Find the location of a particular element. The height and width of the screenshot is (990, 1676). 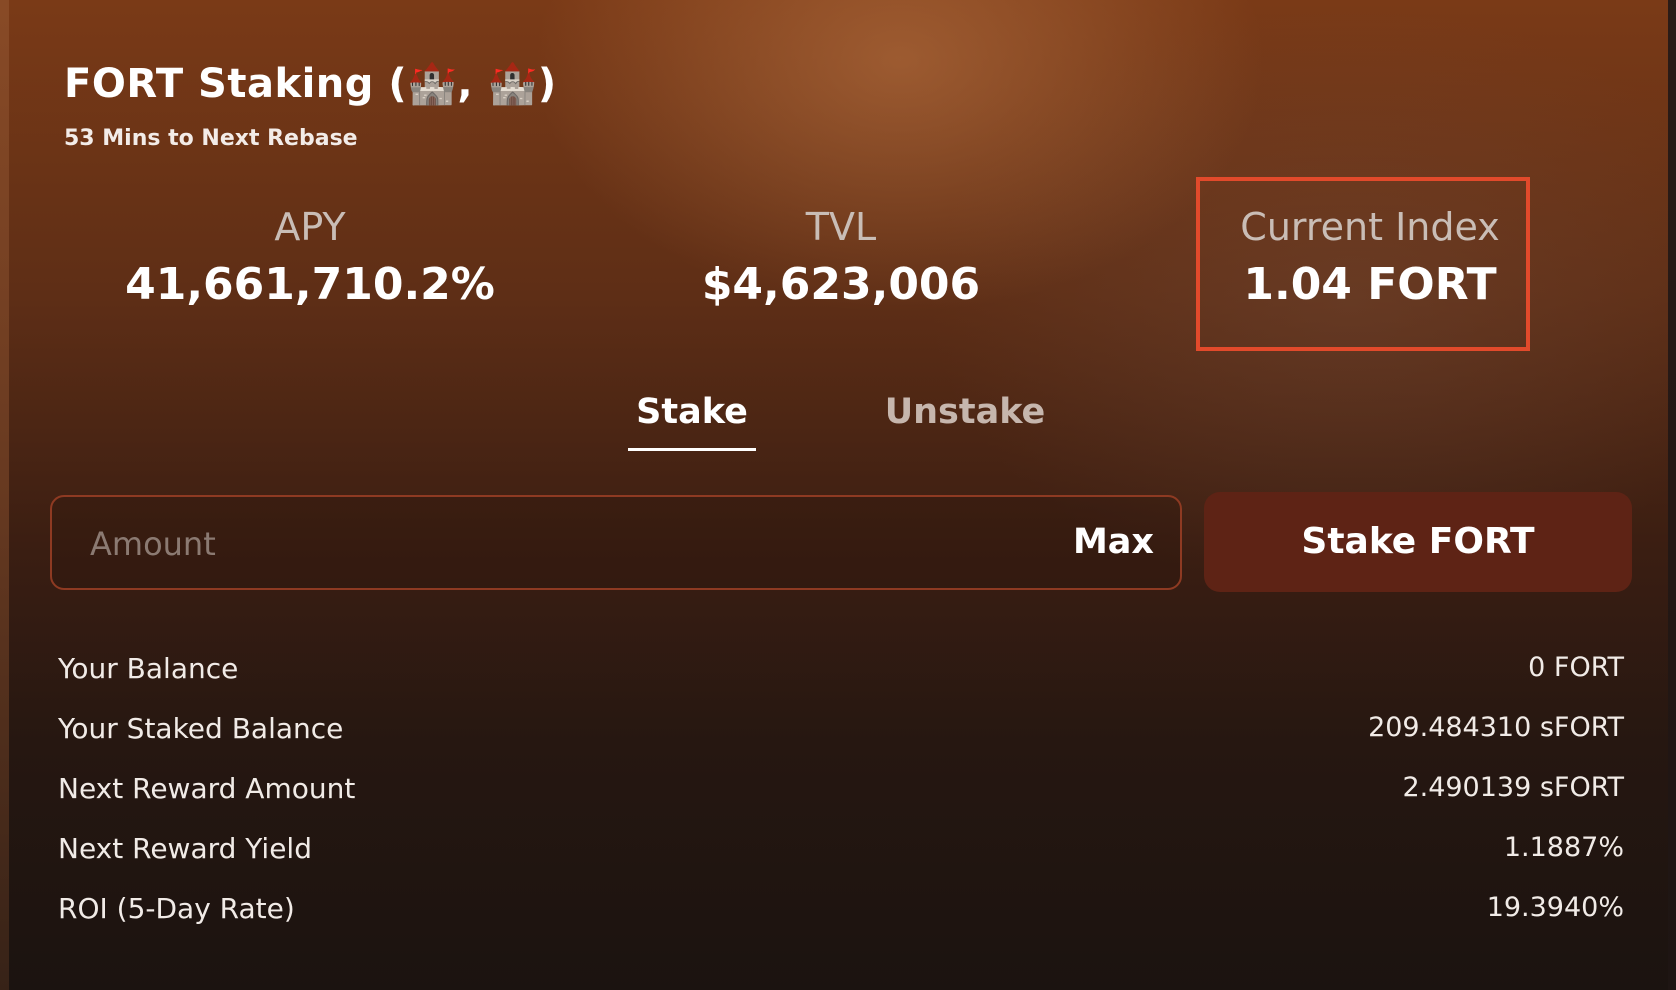

stat-apy: APY 41,661,710.2% is located at coordinates (310, 257).